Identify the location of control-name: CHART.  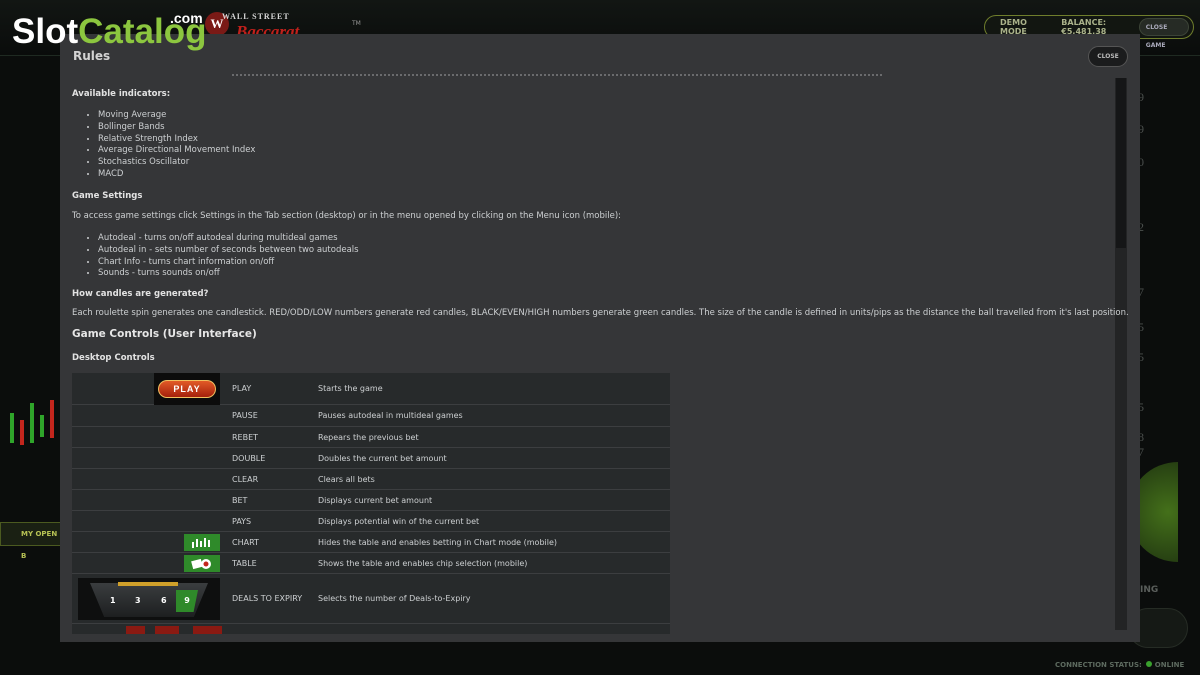
(245, 542).